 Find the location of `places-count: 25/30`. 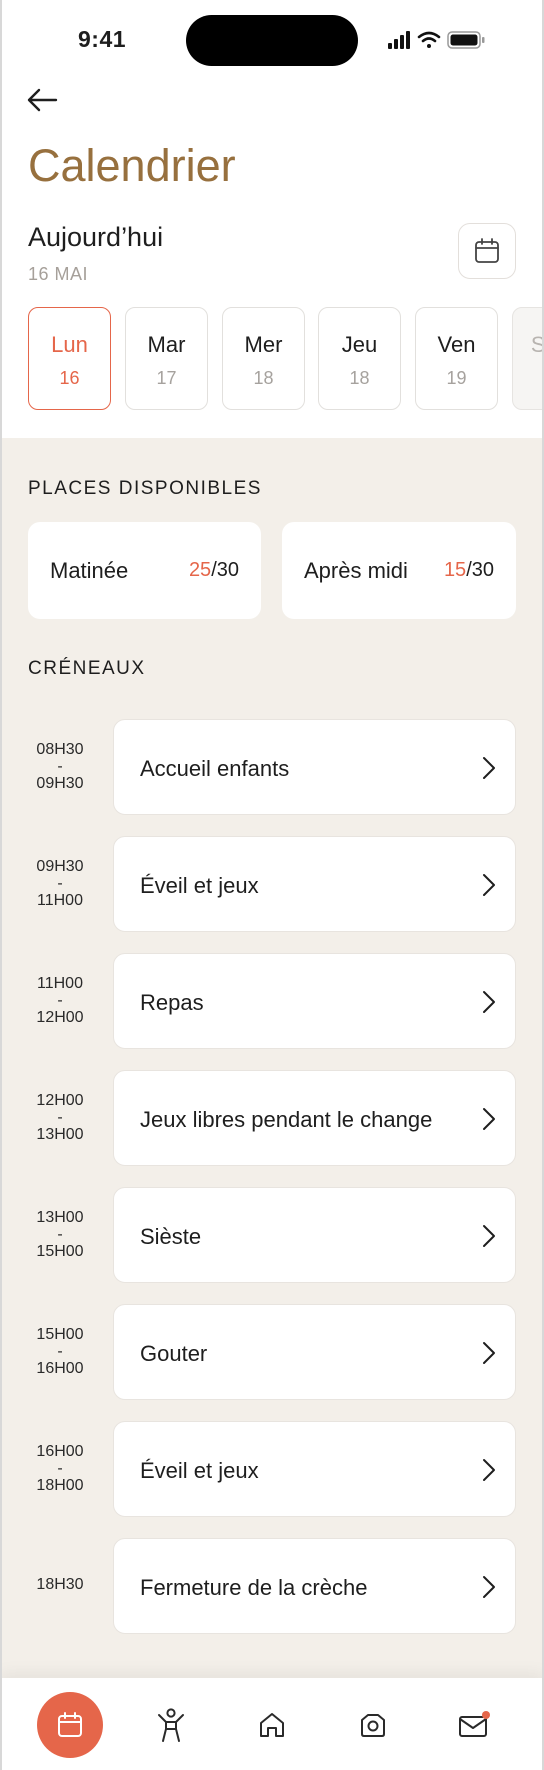

places-count: 25/30 is located at coordinates (214, 570).